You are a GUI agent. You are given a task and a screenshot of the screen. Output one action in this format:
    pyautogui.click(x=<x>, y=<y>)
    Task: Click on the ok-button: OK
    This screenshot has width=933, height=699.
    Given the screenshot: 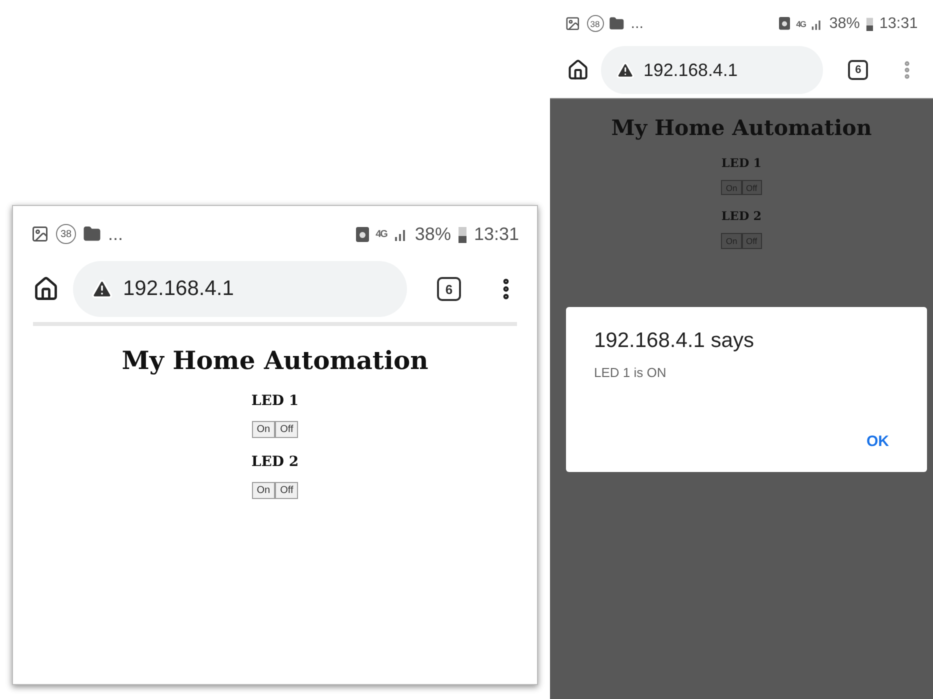 What is the action you would take?
    pyautogui.click(x=877, y=441)
    